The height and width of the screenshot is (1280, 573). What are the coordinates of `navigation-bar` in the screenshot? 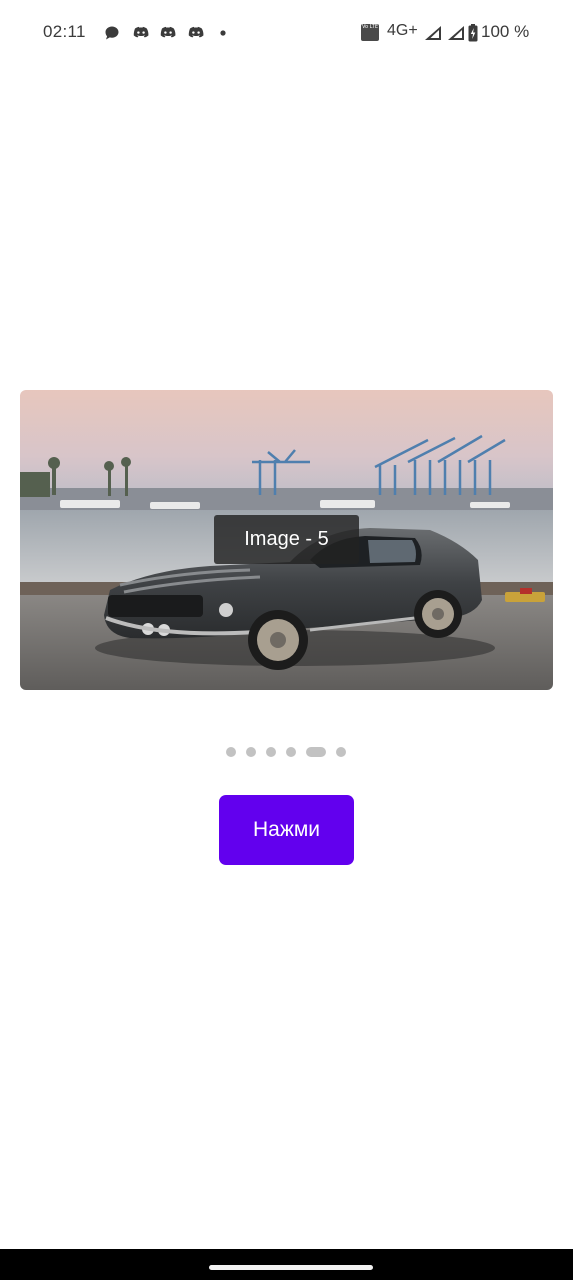 It's located at (286, 1264).